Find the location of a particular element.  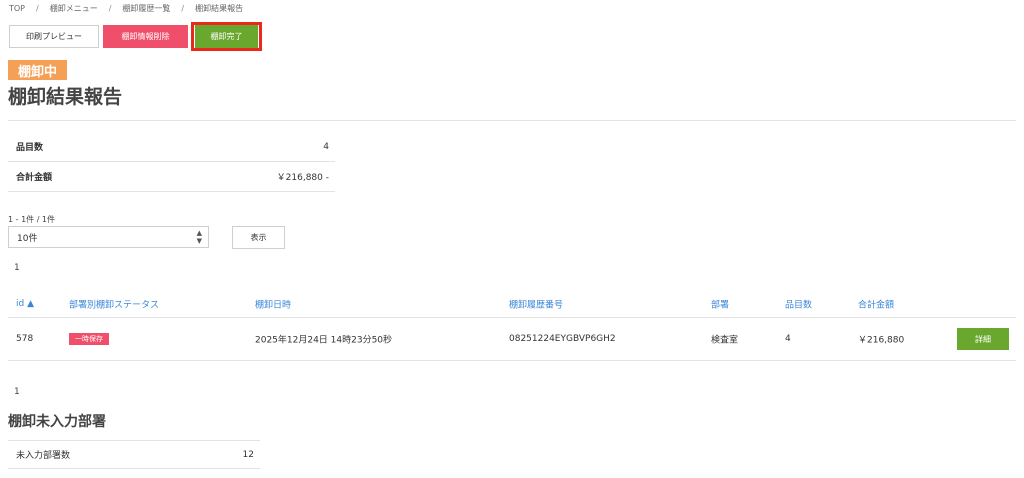

breadcrumb-current: 棚卸結果報告 is located at coordinates (219, 8).